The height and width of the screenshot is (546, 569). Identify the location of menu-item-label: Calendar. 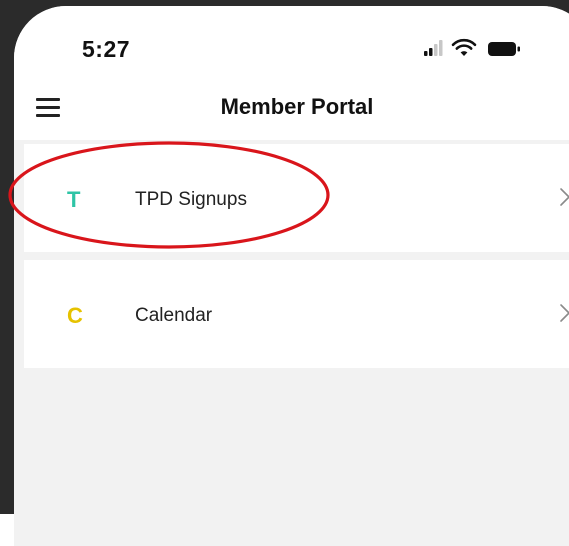
(174, 315).